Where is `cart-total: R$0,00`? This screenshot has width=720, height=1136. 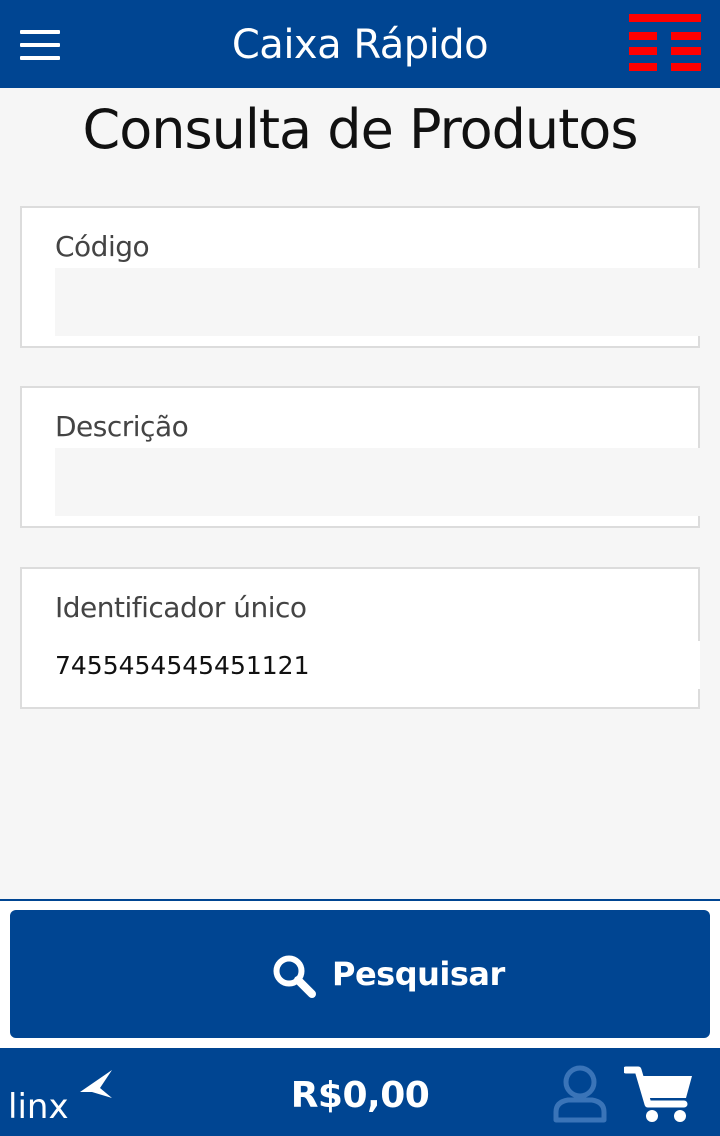
cart-total: R$0,00 is located at coordinates (360, 1095).